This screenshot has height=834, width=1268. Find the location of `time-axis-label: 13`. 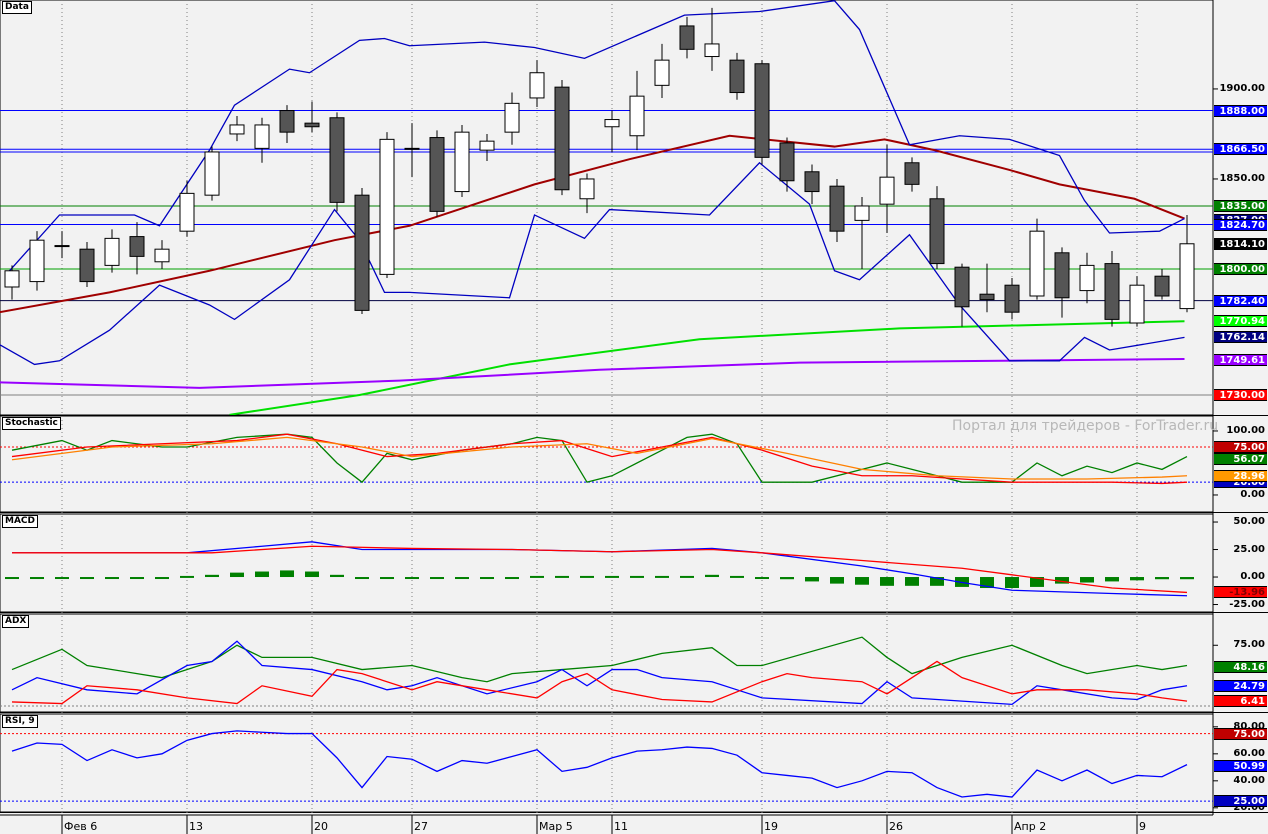

time-axis-label: 13 is located at coordinates (196, 826).